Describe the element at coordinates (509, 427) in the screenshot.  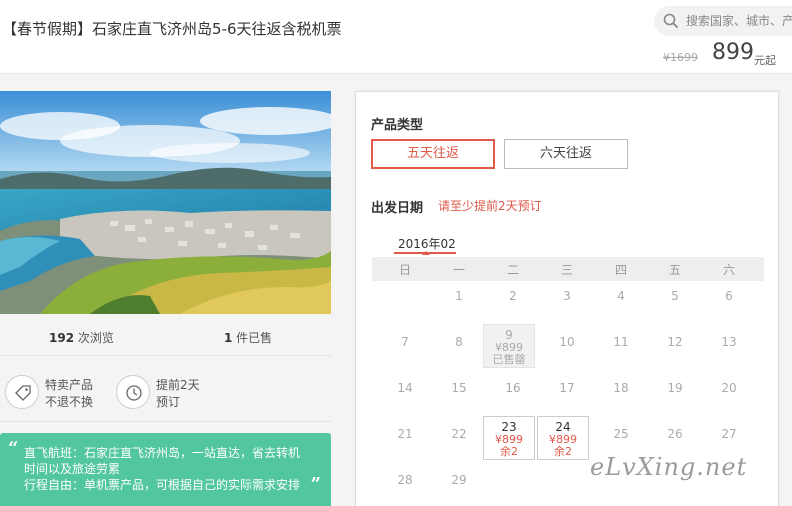
I see `day-number: 23` at that location.